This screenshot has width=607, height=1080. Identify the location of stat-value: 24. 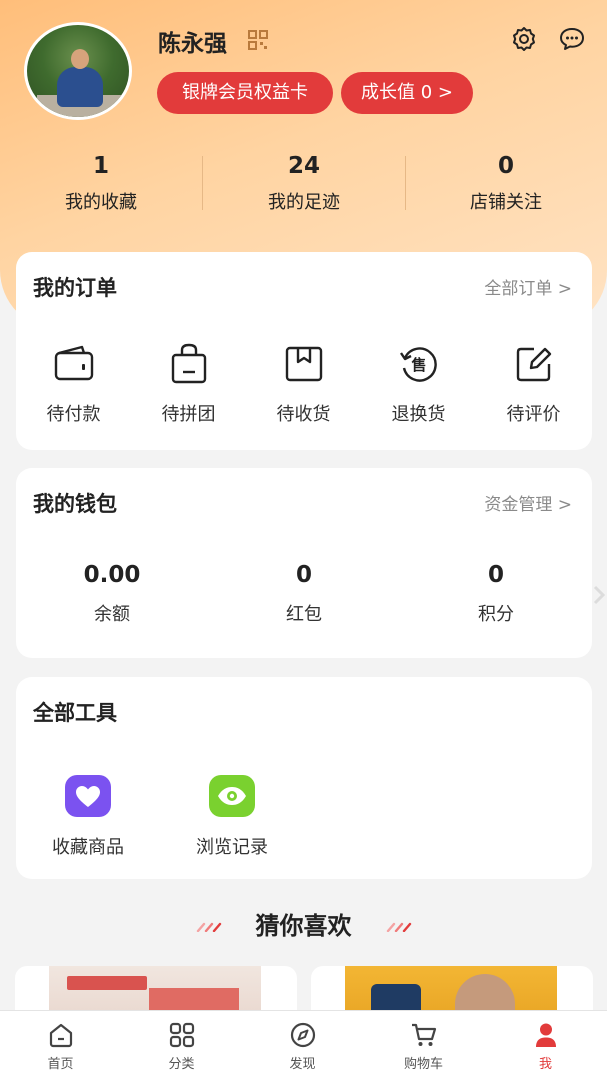
(303, 166).